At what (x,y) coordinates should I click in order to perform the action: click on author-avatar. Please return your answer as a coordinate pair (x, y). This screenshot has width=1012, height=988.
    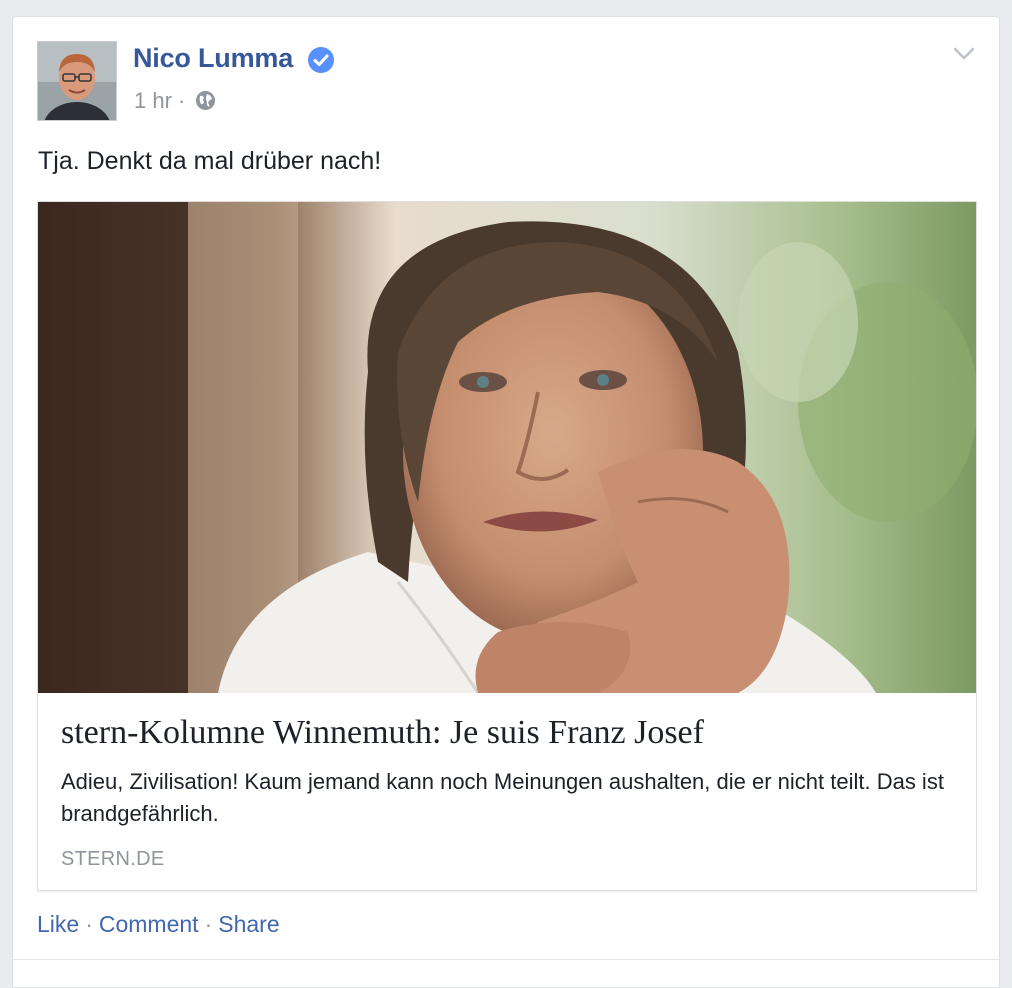
    Looking at the image, I should click on (77, 81).